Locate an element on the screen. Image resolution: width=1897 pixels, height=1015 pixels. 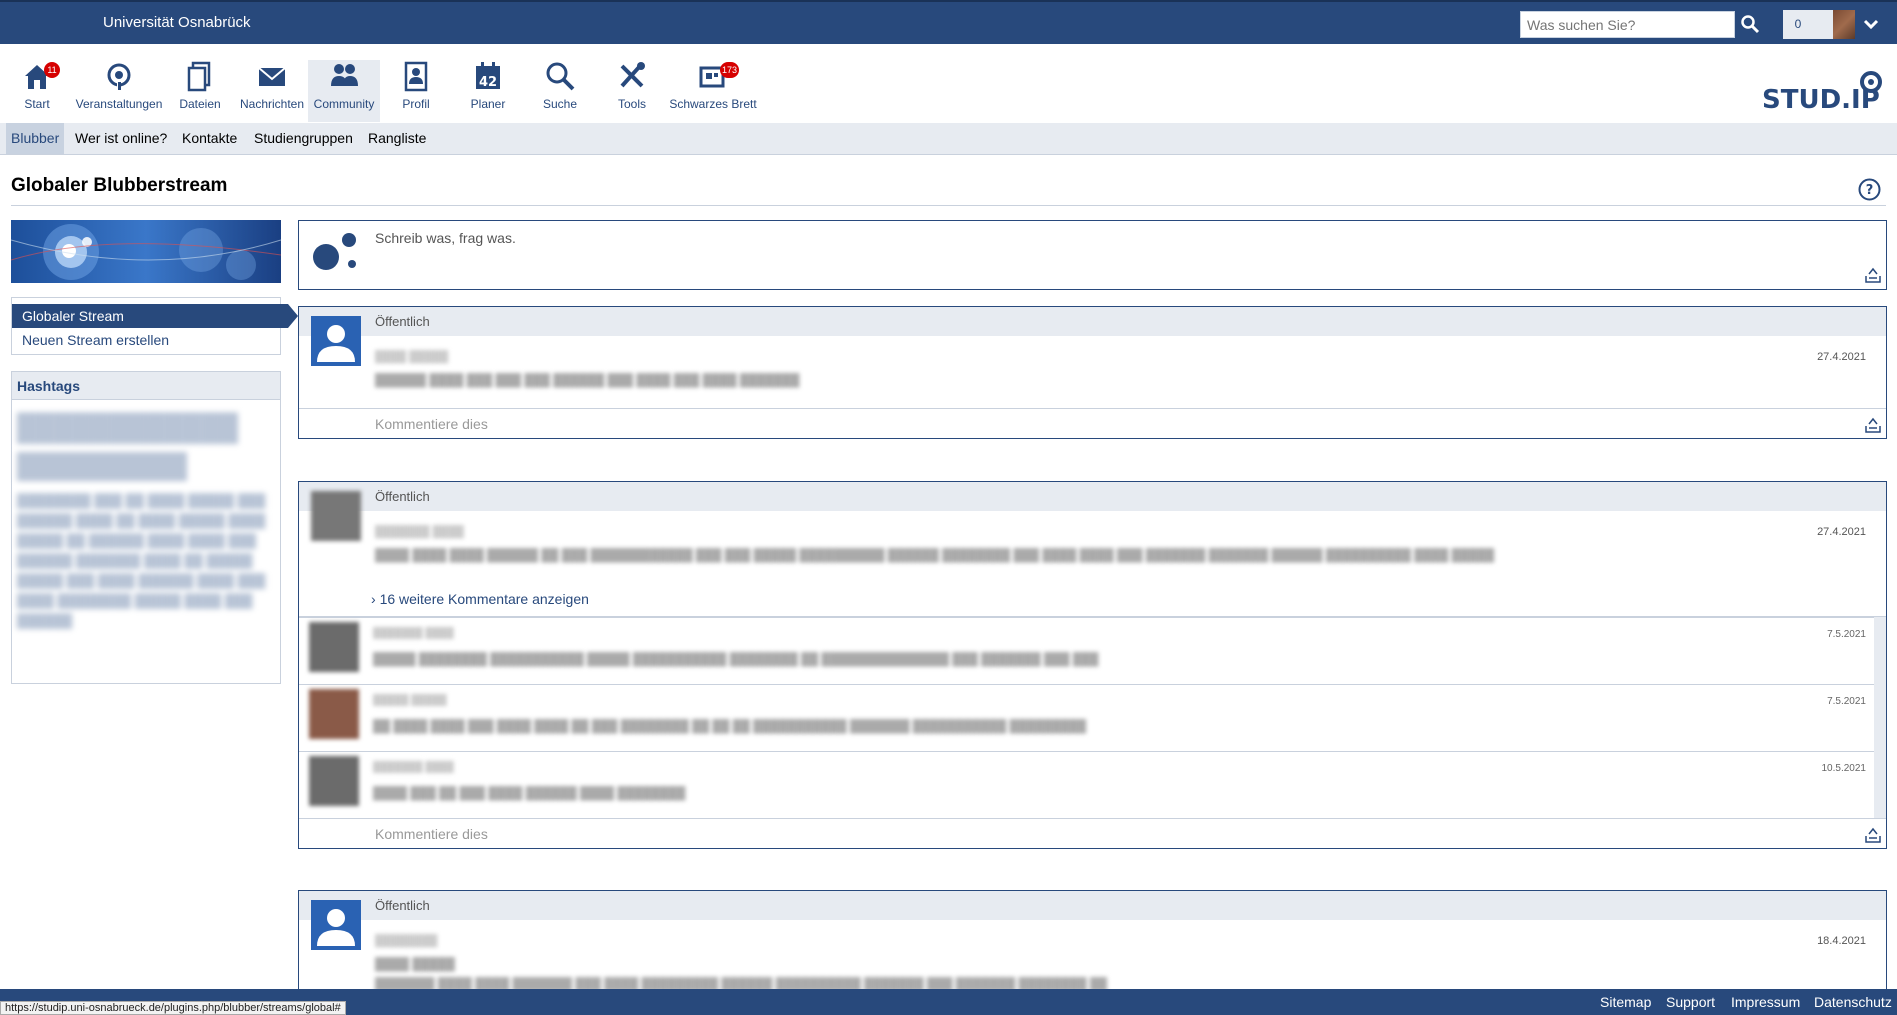
footer-support: Support is located at coordinates (1690, 1002).